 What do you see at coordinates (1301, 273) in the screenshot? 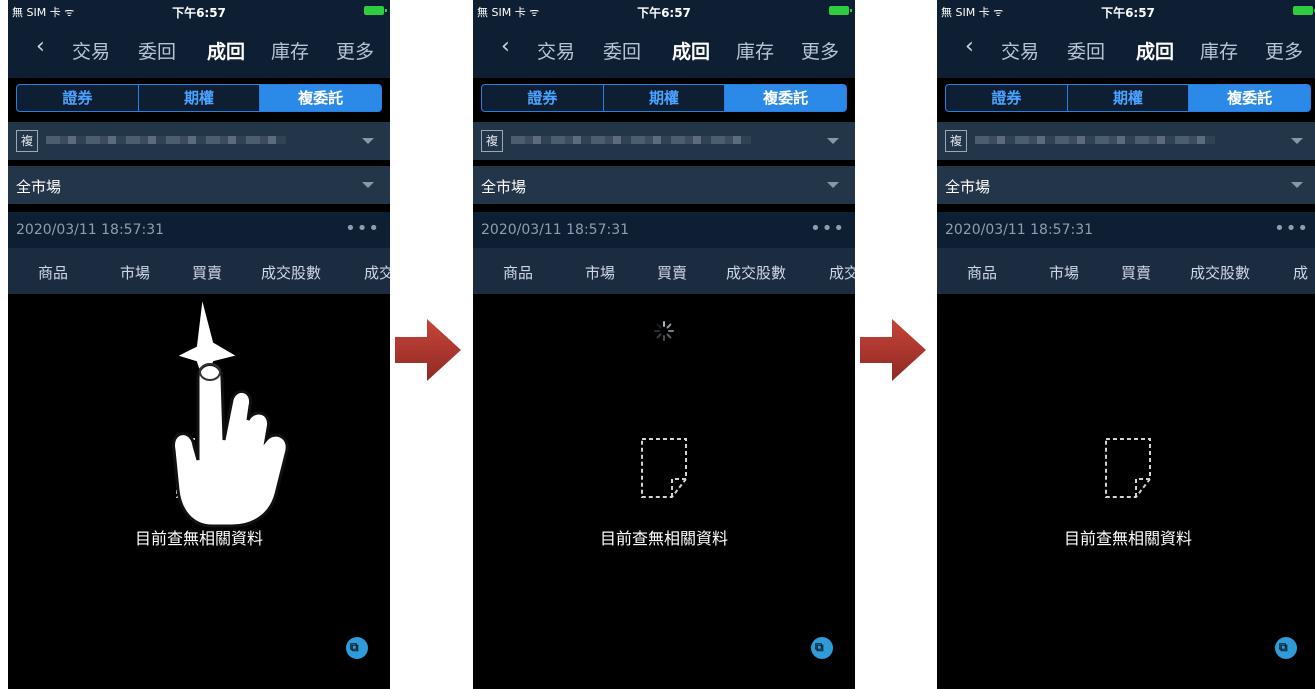
I see `column-filled-price: 成` at bounding box center [1301, 273].